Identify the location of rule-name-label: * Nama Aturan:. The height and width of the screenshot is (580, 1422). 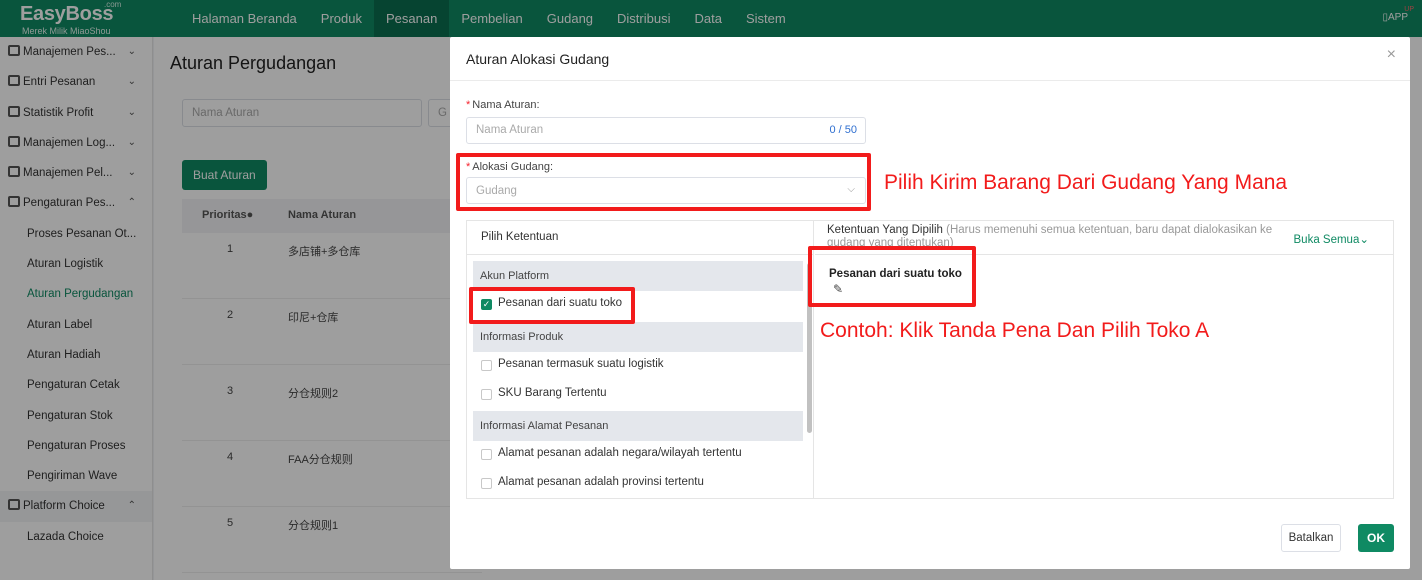
(503, 105).